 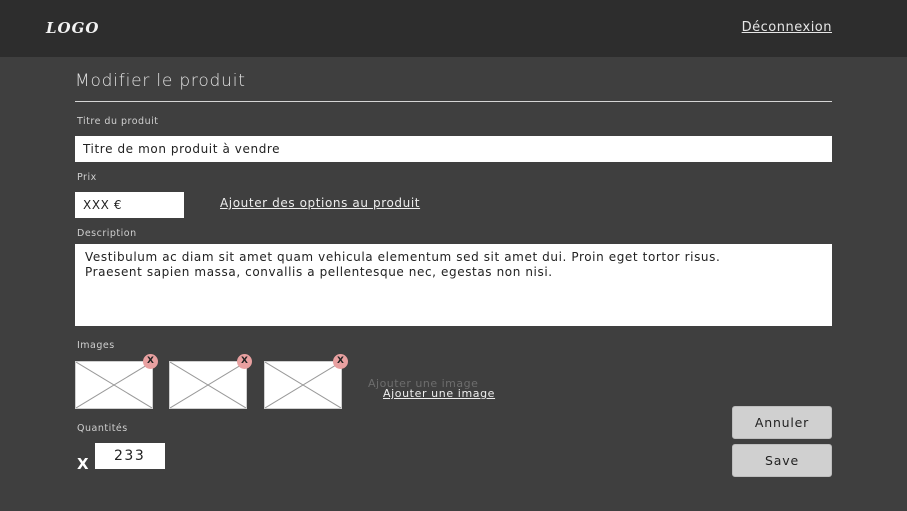 I want to click on description-label: Description, so click(x=107, y=233).